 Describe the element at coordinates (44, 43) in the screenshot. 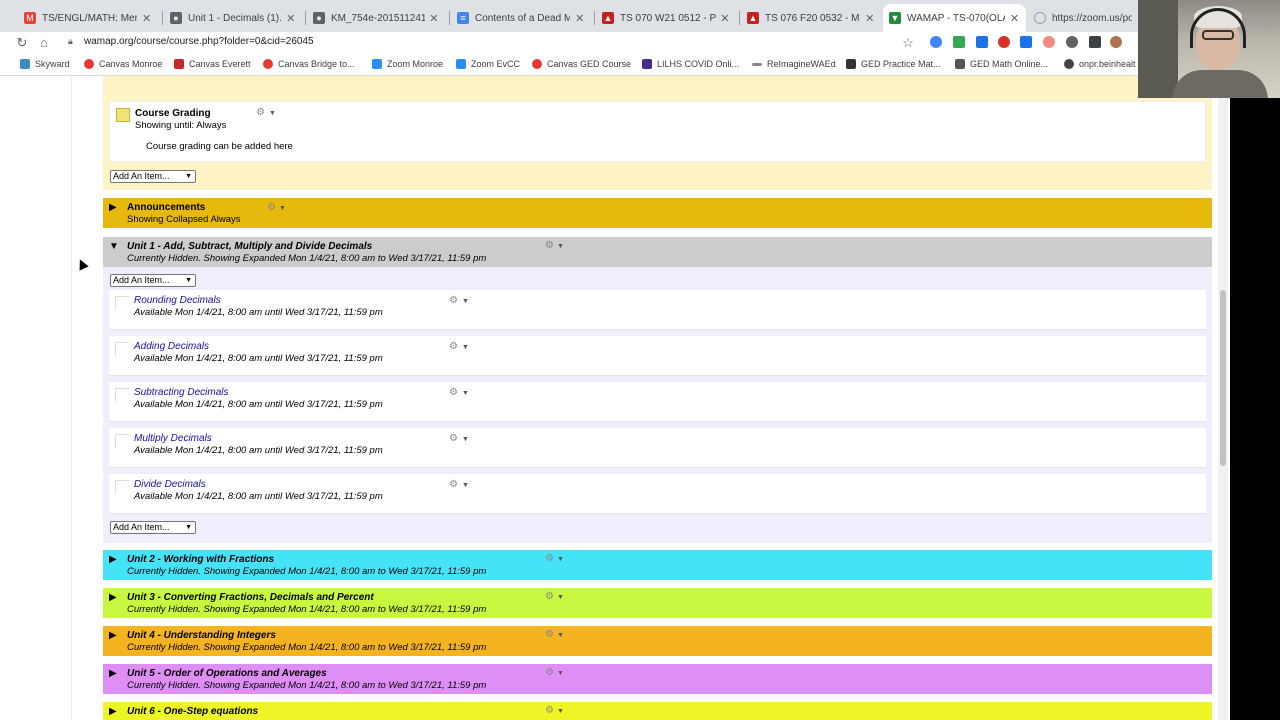

I see `home-icon: ⌂` at that location.